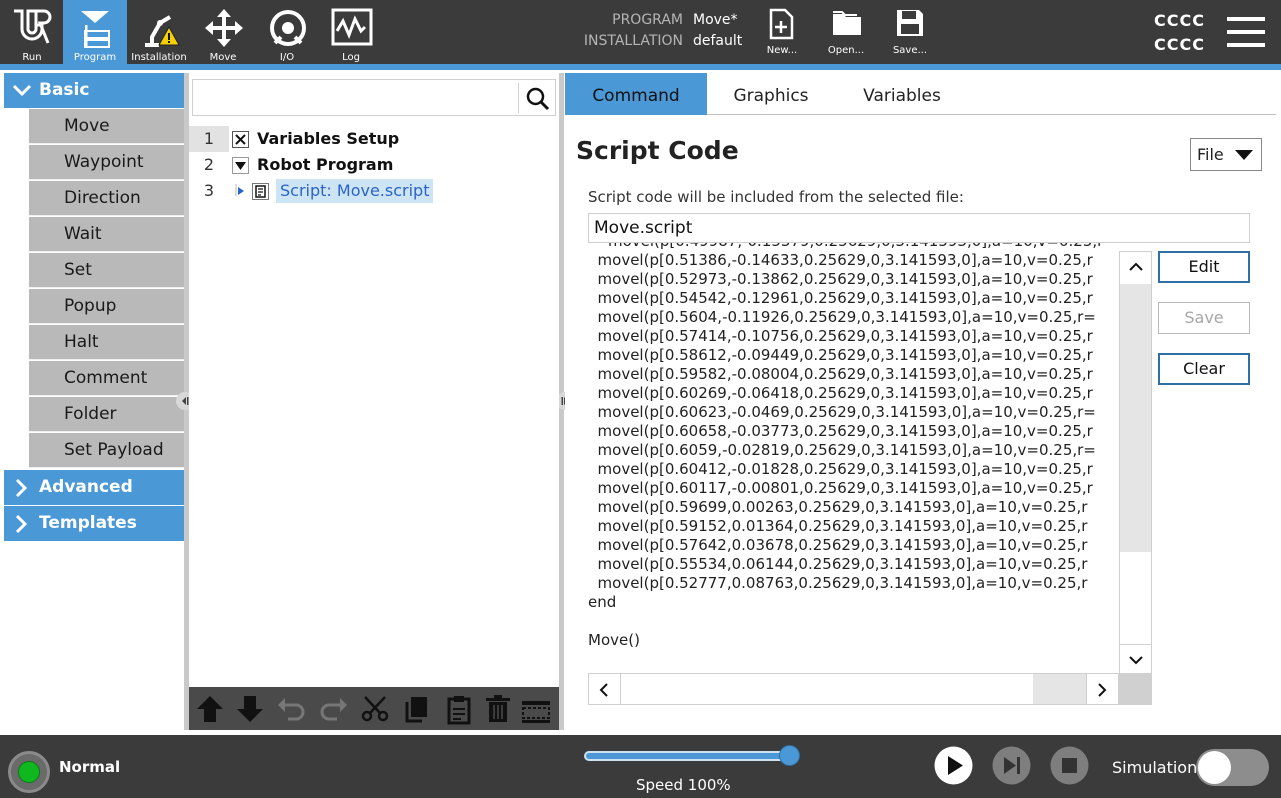  I want to click on redo-icon, so click(333, 709).